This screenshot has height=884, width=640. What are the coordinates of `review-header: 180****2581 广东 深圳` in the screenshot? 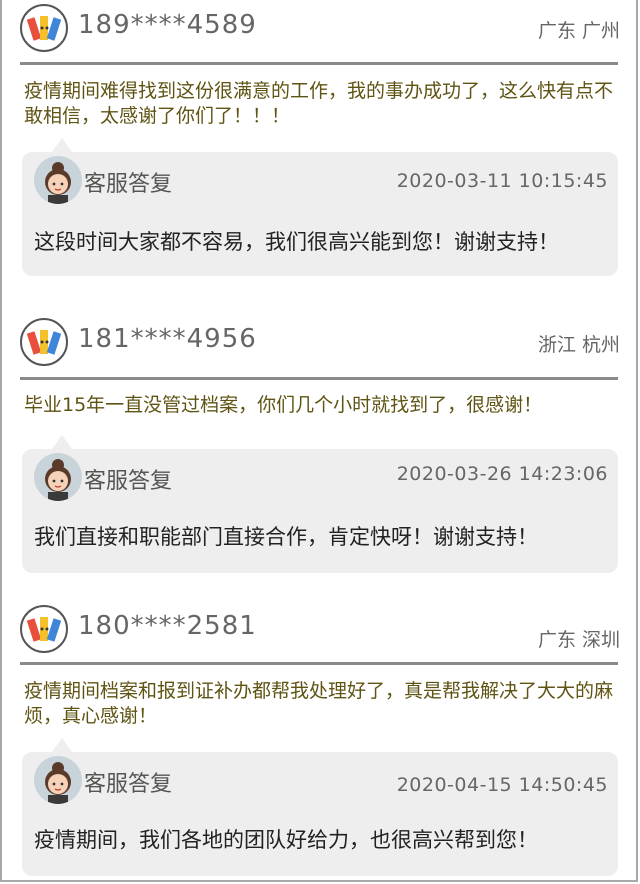 It's located at (320, 629).